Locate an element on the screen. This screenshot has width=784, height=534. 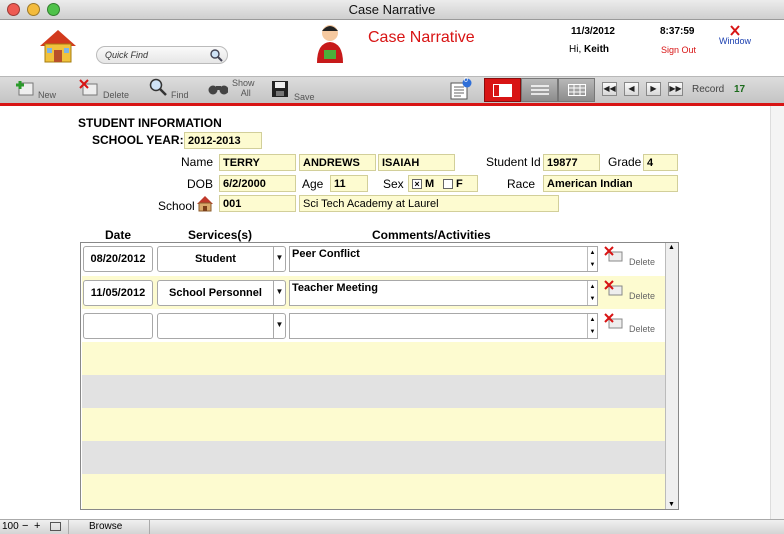
student-id-field: 19877 is located at coordinates (571, 162).